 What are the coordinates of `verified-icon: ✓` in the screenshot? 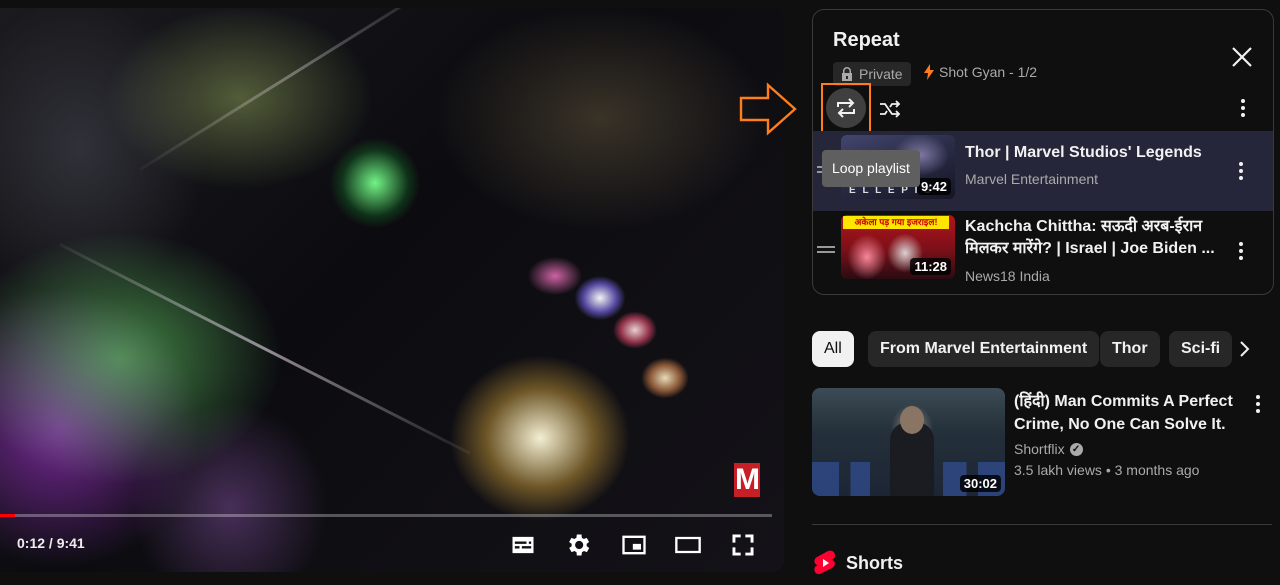 It's located at (1076, 449).